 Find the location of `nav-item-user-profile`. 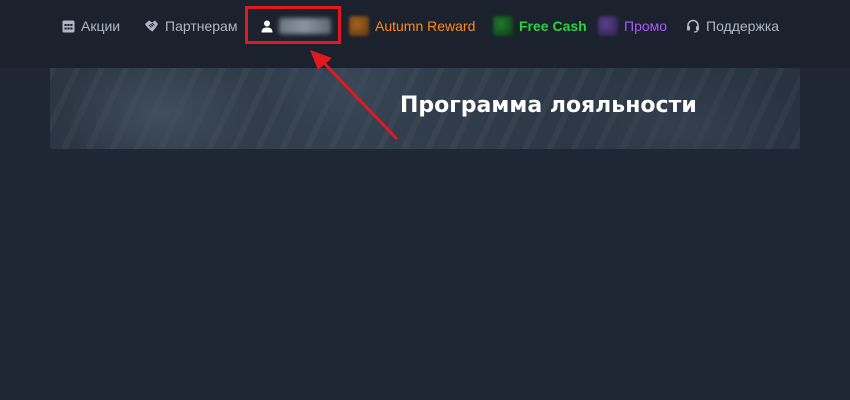

nav-item-user-profile is located at coordinates (296, 26).